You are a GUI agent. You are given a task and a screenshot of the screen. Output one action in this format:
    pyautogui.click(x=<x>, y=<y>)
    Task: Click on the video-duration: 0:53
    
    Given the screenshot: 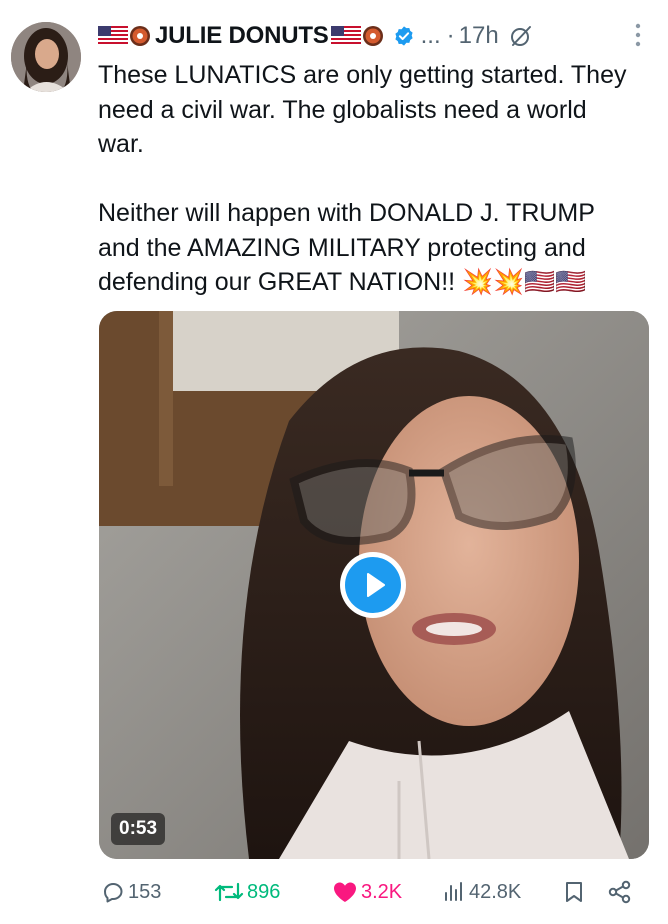 What is the action you would take?
    pyautogui.click(x=138, y=829)
    